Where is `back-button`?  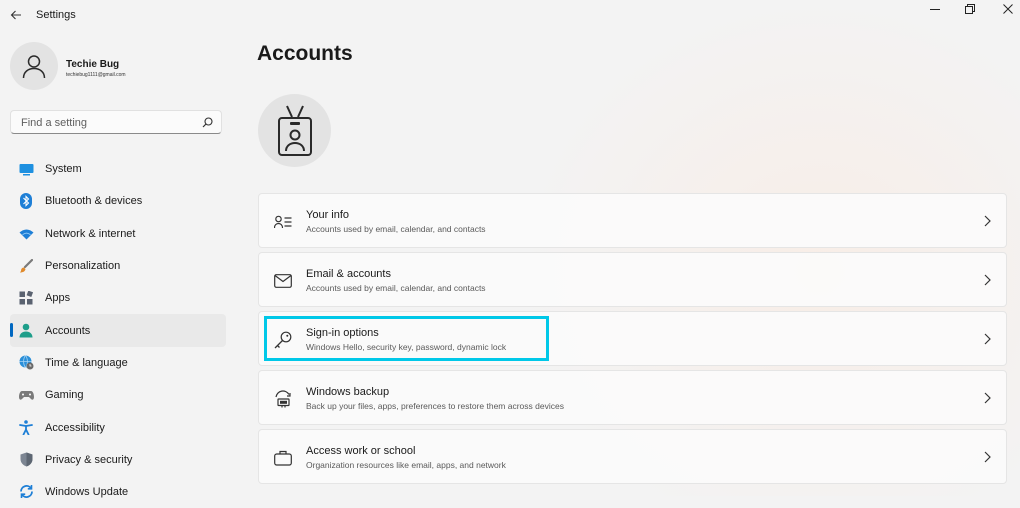
back-button is located at coordinates (16, 15).